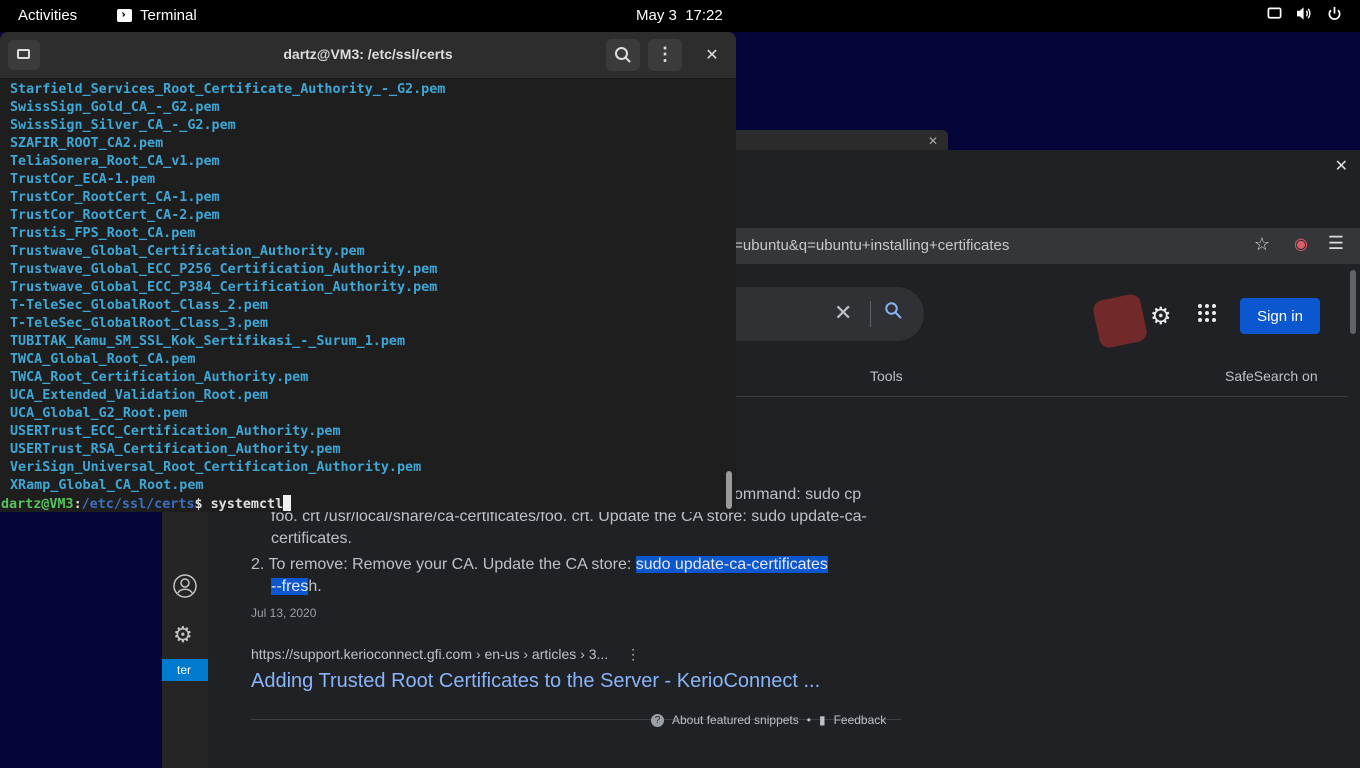  I want to click on text-cursor, so click(287, 503).